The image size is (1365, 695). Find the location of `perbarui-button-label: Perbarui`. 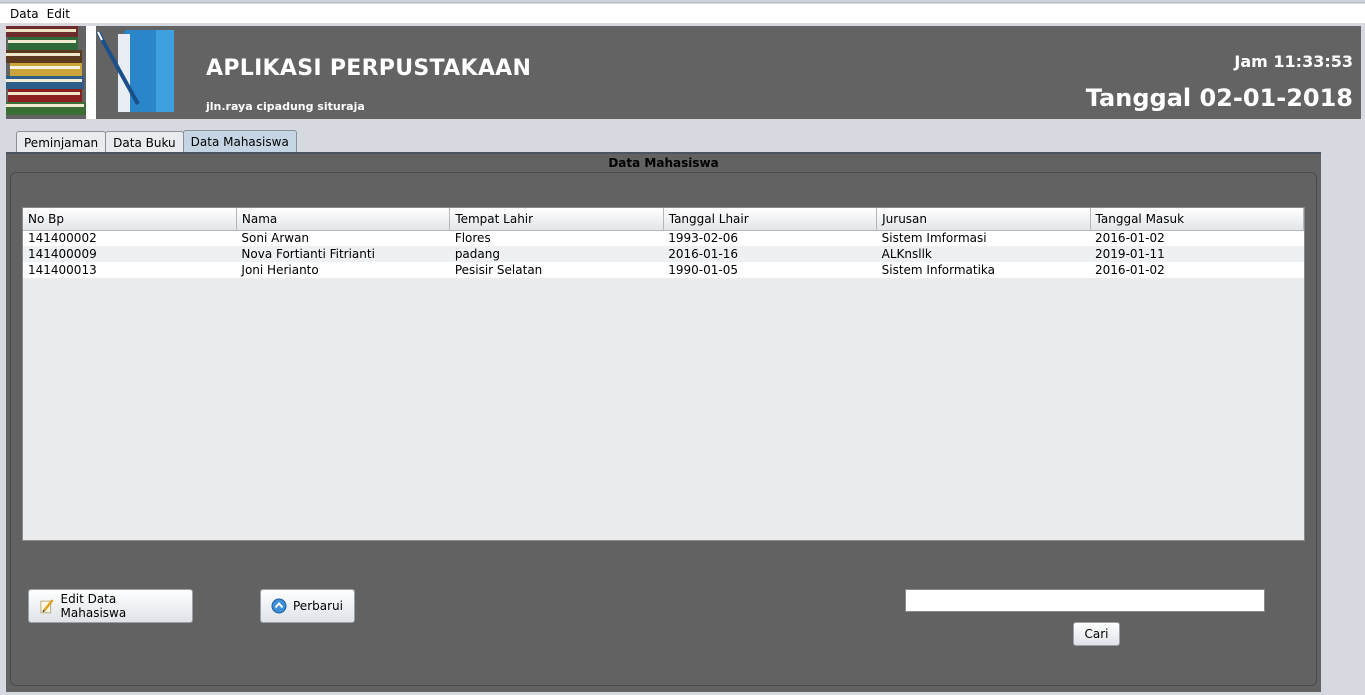

perbarui-button-label: Perbarui is located at coordinates (318, 606).